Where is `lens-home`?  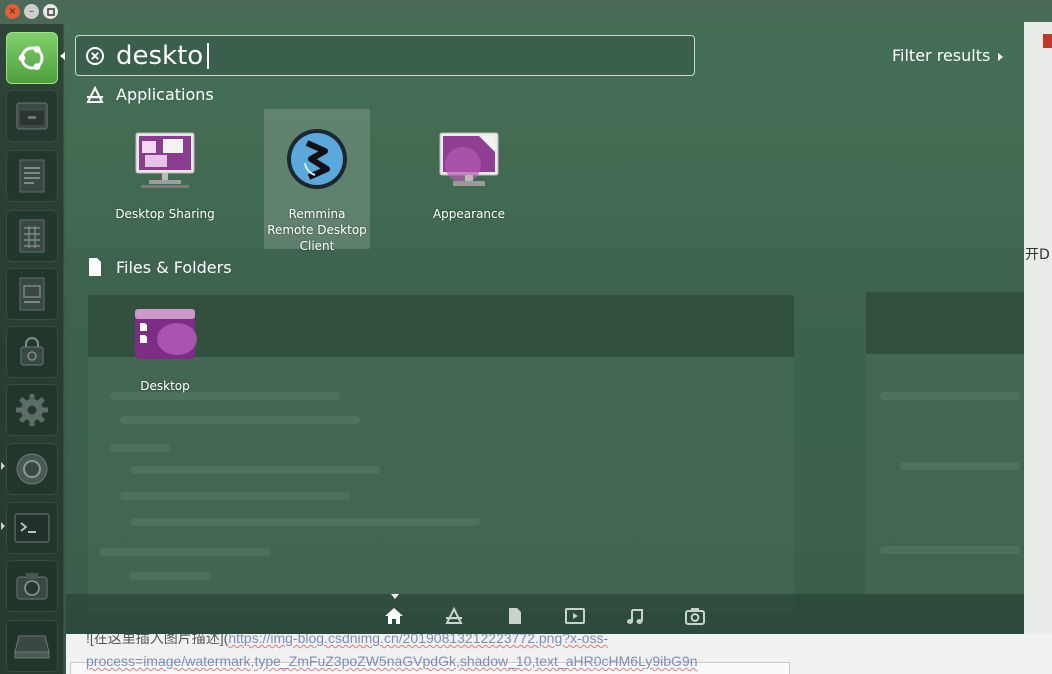 lens-home is located at coordinates (394, 616).